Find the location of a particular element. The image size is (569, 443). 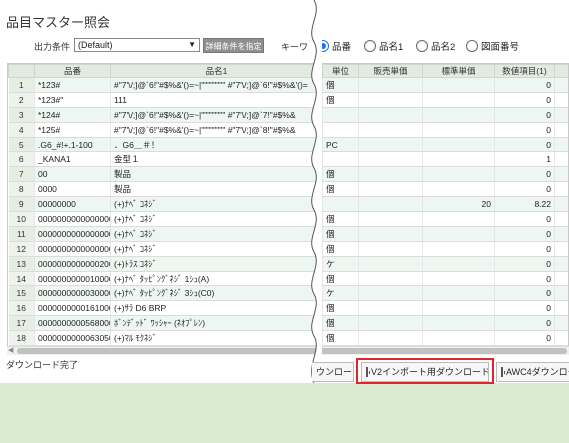

col-header-more: 数 is located at coordinates (561, 71).